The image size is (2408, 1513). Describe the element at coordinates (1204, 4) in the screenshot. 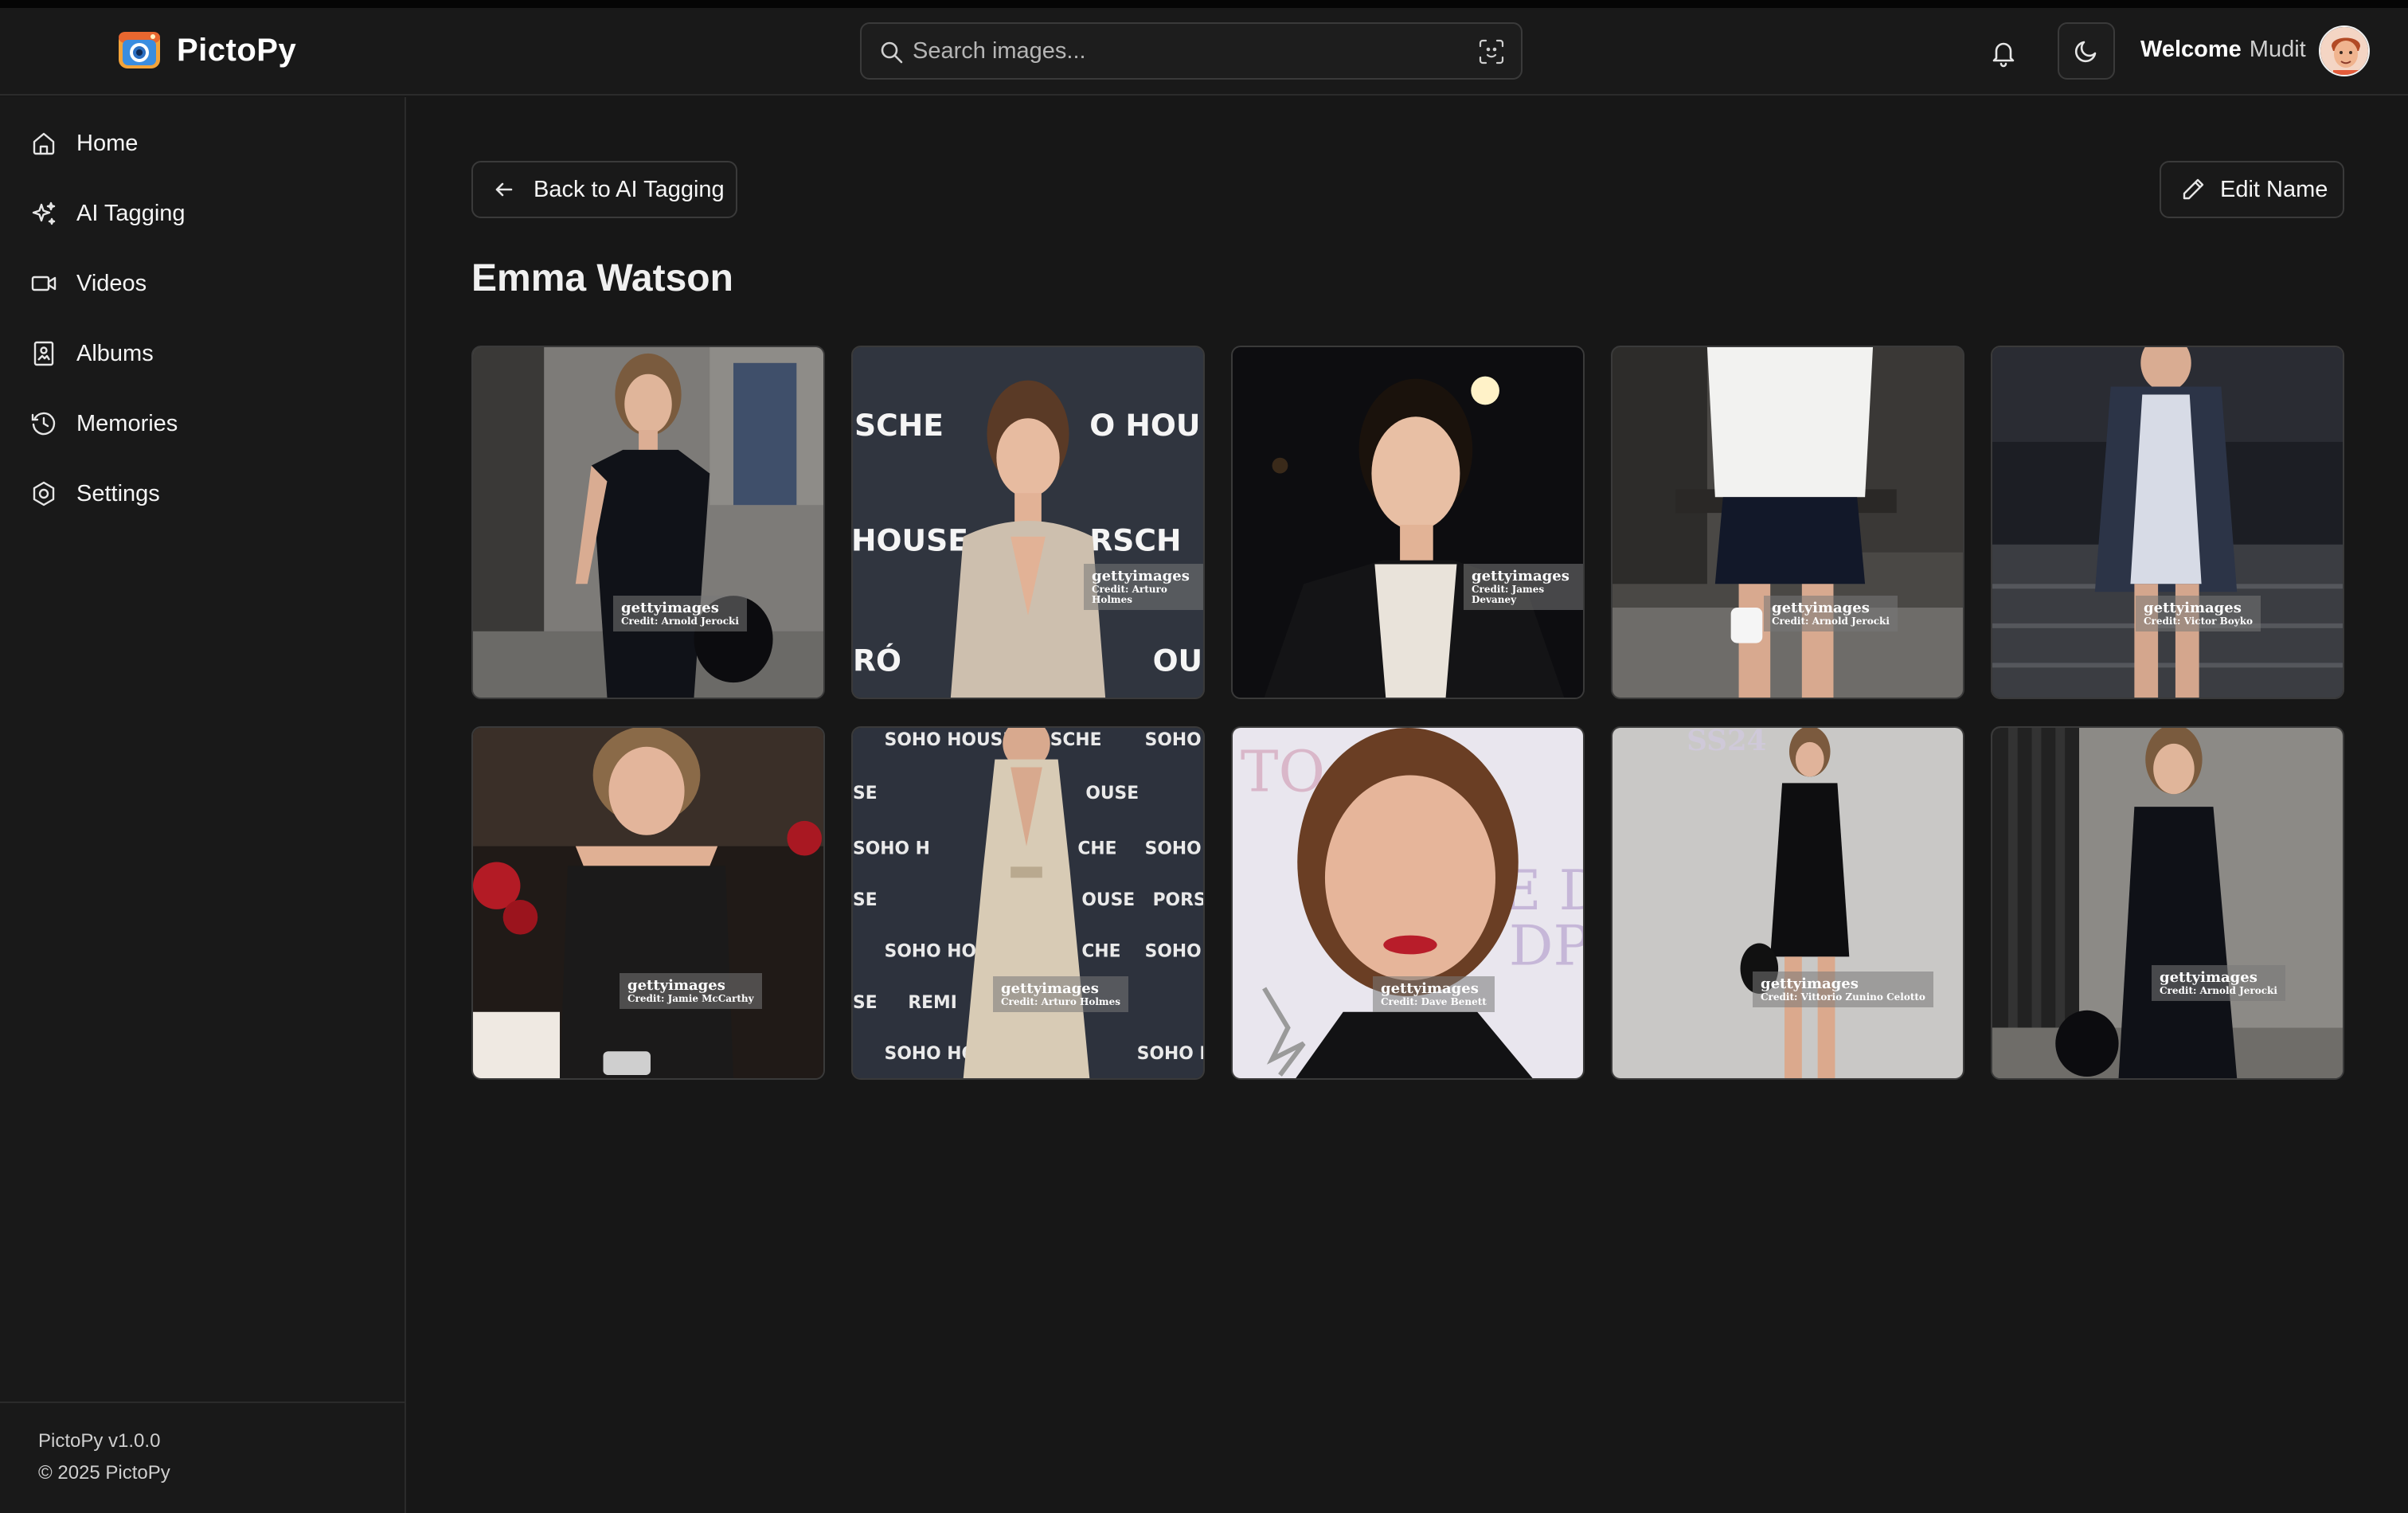

I see `window-top-strip` at that location.